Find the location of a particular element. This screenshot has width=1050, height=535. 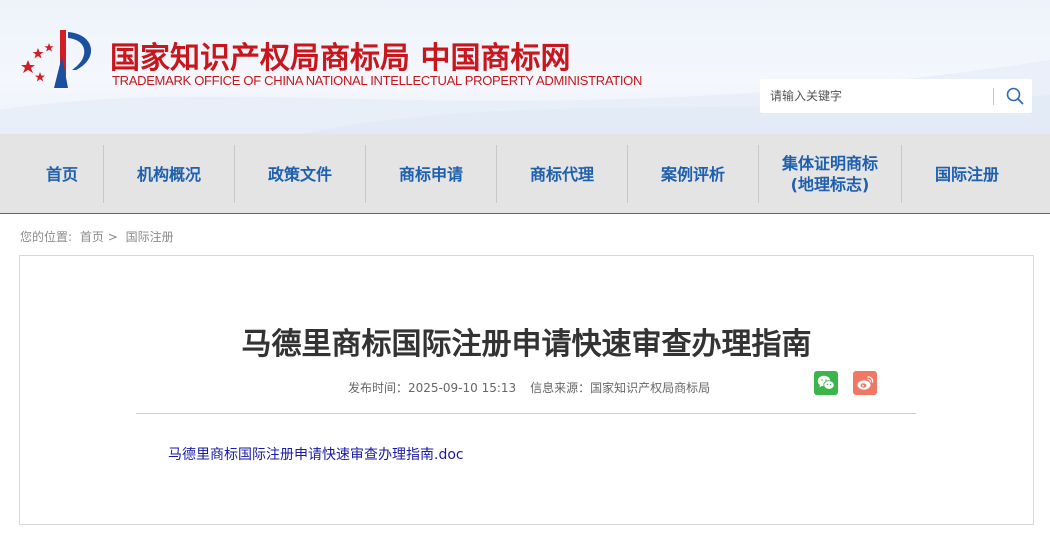

breadcrumb: 您的位置: 首页 > 国际注册 is located at coordinates (99, 236).